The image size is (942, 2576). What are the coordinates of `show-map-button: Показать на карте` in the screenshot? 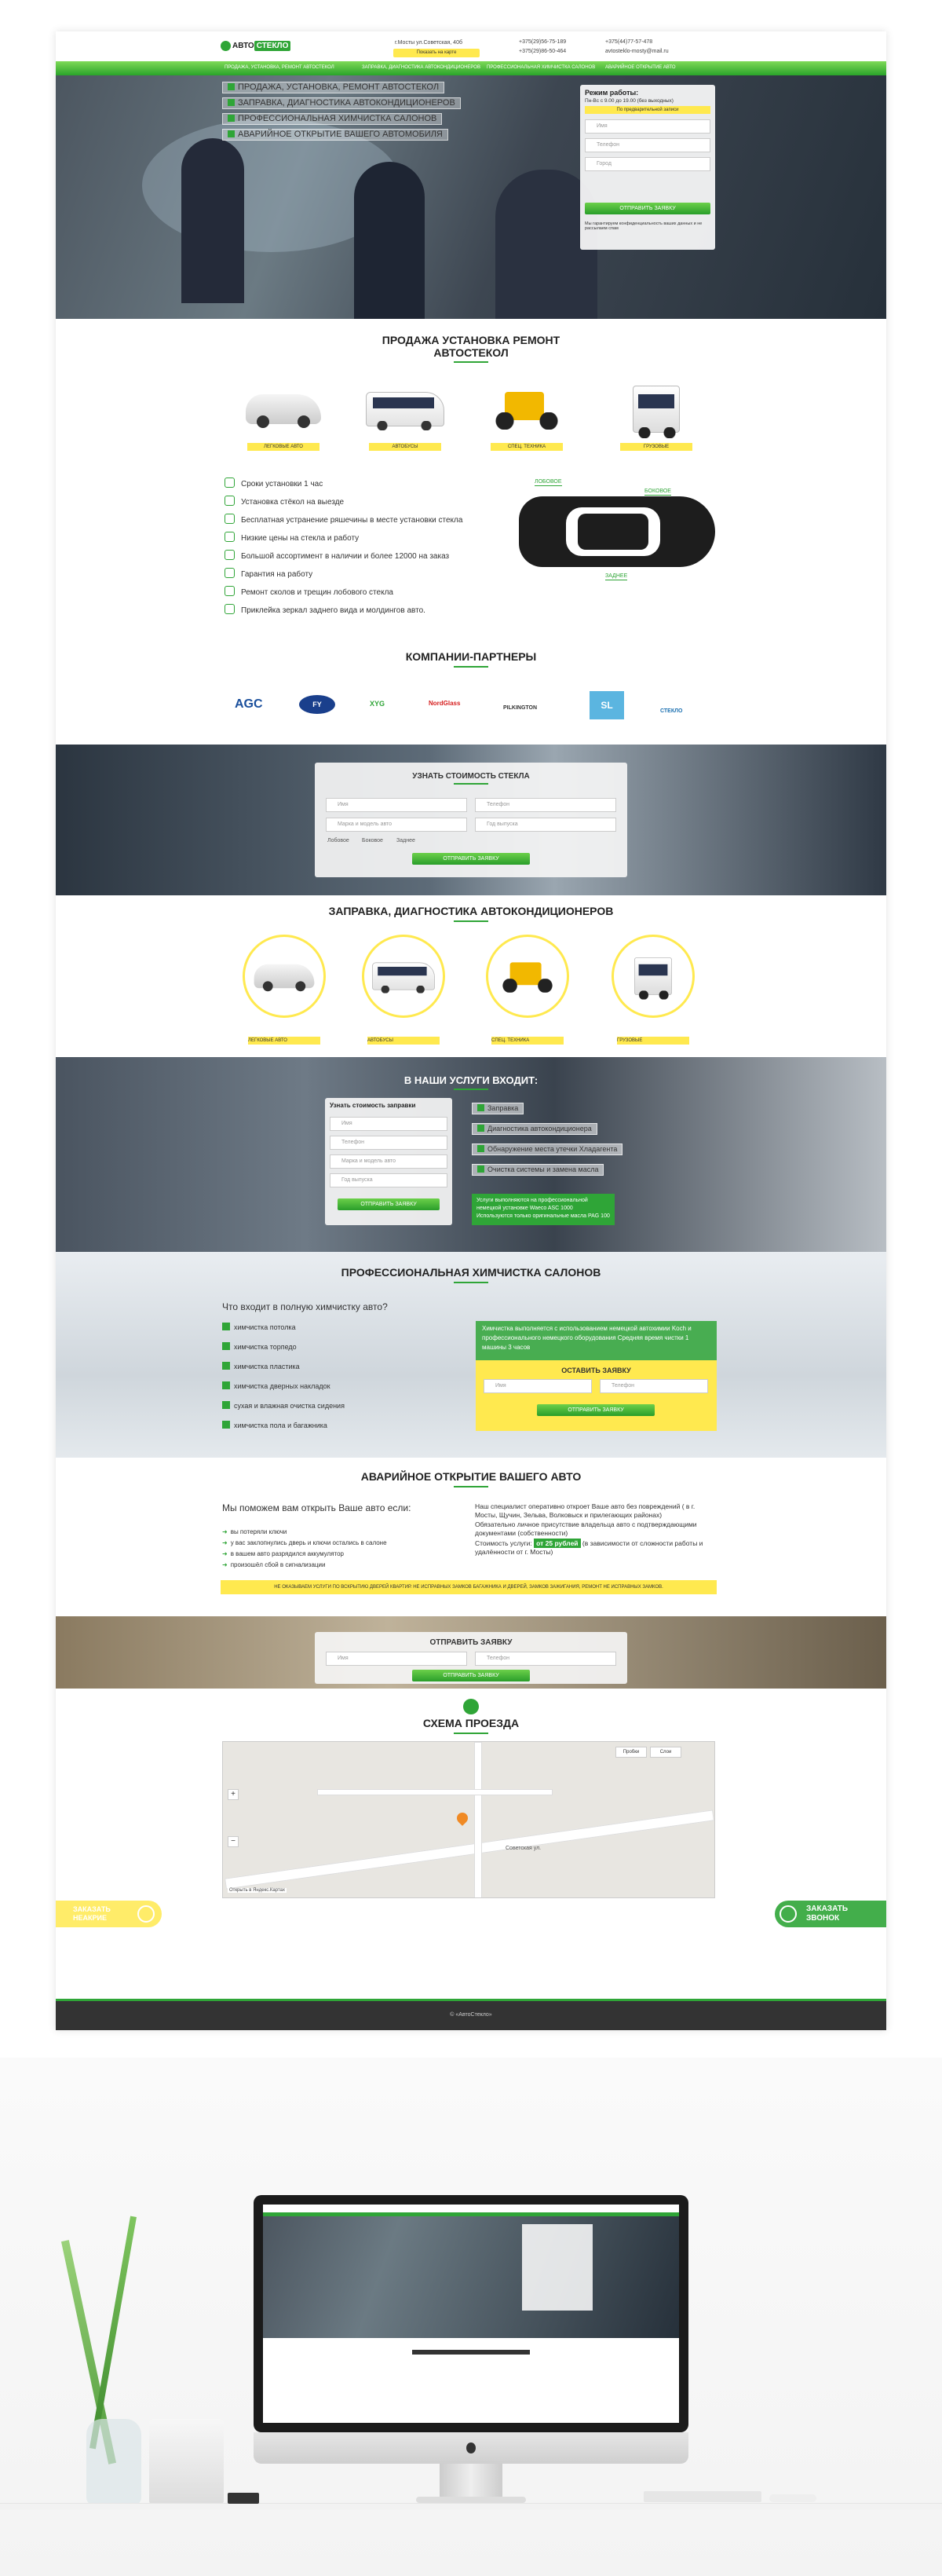 It's located at (436, 53).